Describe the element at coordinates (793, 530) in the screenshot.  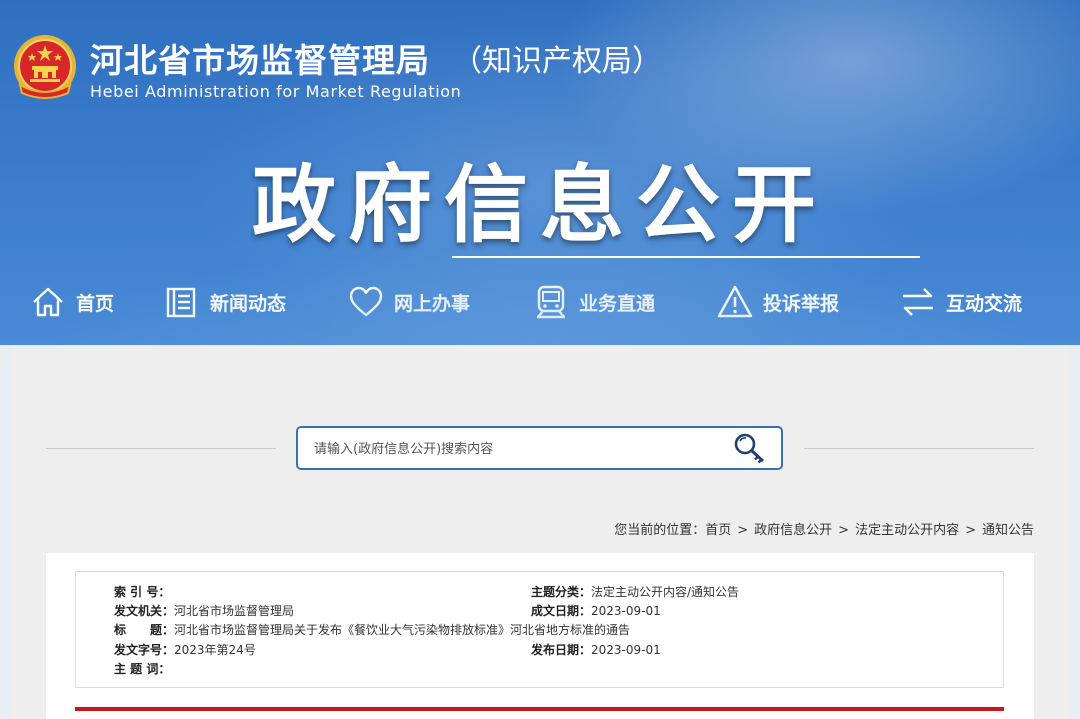
I see `breadcrumb-gov-info: 政府信息公开` at that location.